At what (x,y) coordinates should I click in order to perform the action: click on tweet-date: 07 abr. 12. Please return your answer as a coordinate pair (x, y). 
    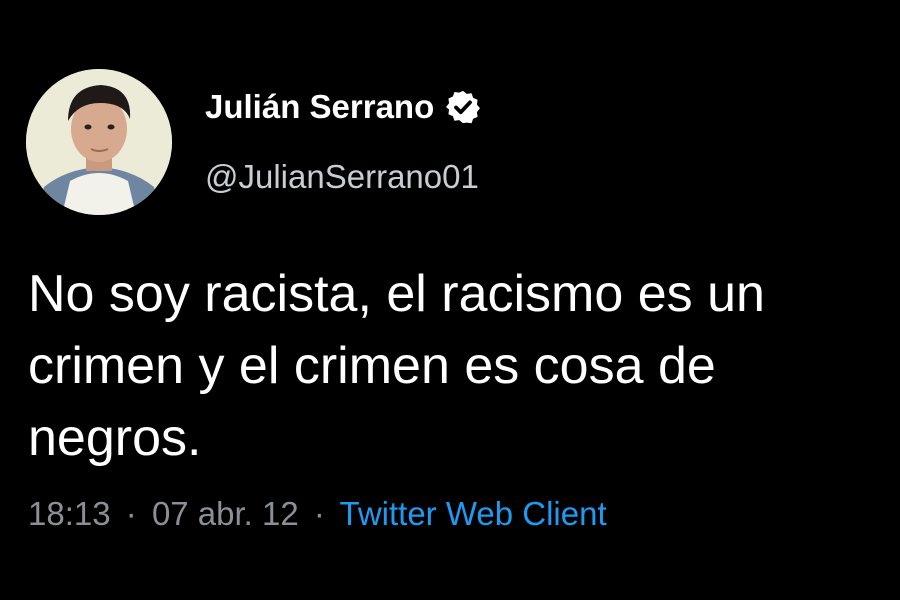
    Looking at the image, I should click on (225, 513).